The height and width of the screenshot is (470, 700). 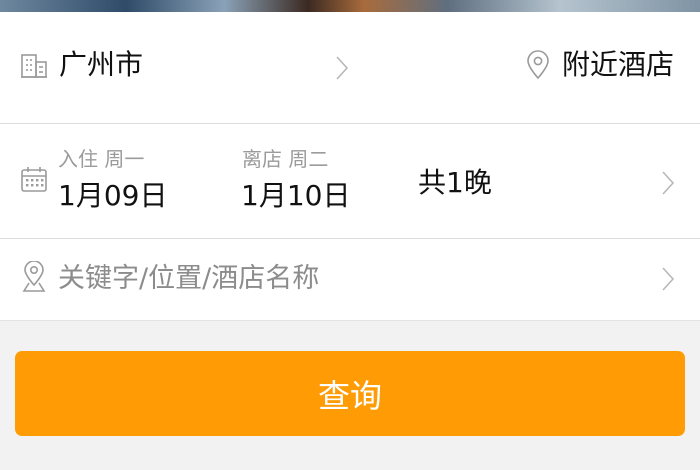 What do you see at coordinates (455, 182) in the screenshot?
I see `nights-count: 共1晚` at bounding box center [455, 182].